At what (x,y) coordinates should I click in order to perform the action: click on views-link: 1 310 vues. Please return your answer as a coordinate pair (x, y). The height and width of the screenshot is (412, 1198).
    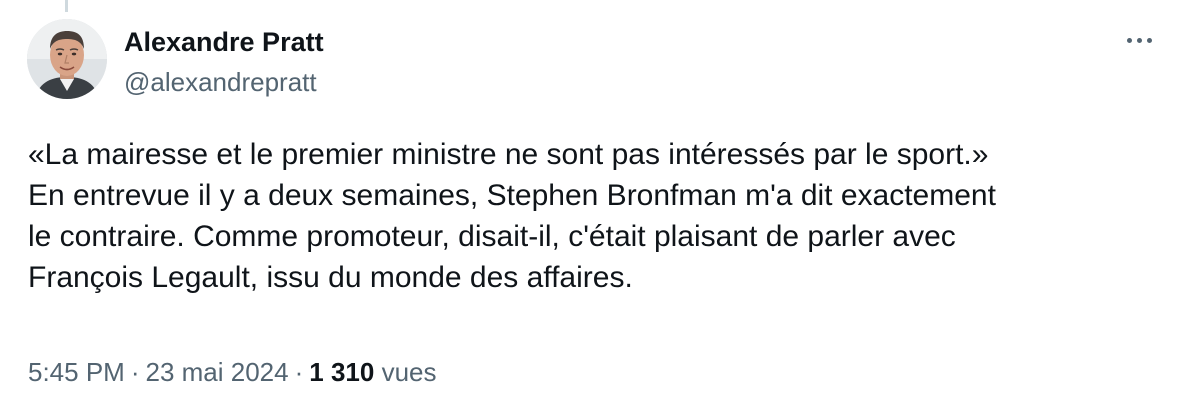
    Looking at the image, I should click on (372, 372).